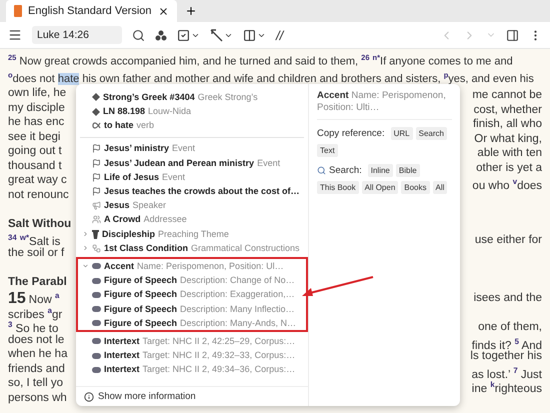  What do you see at coordinates (507, 386) in the screenshot?
I see `verse-text: ine $^{k}$righteous` at bounding box center [507, 386].